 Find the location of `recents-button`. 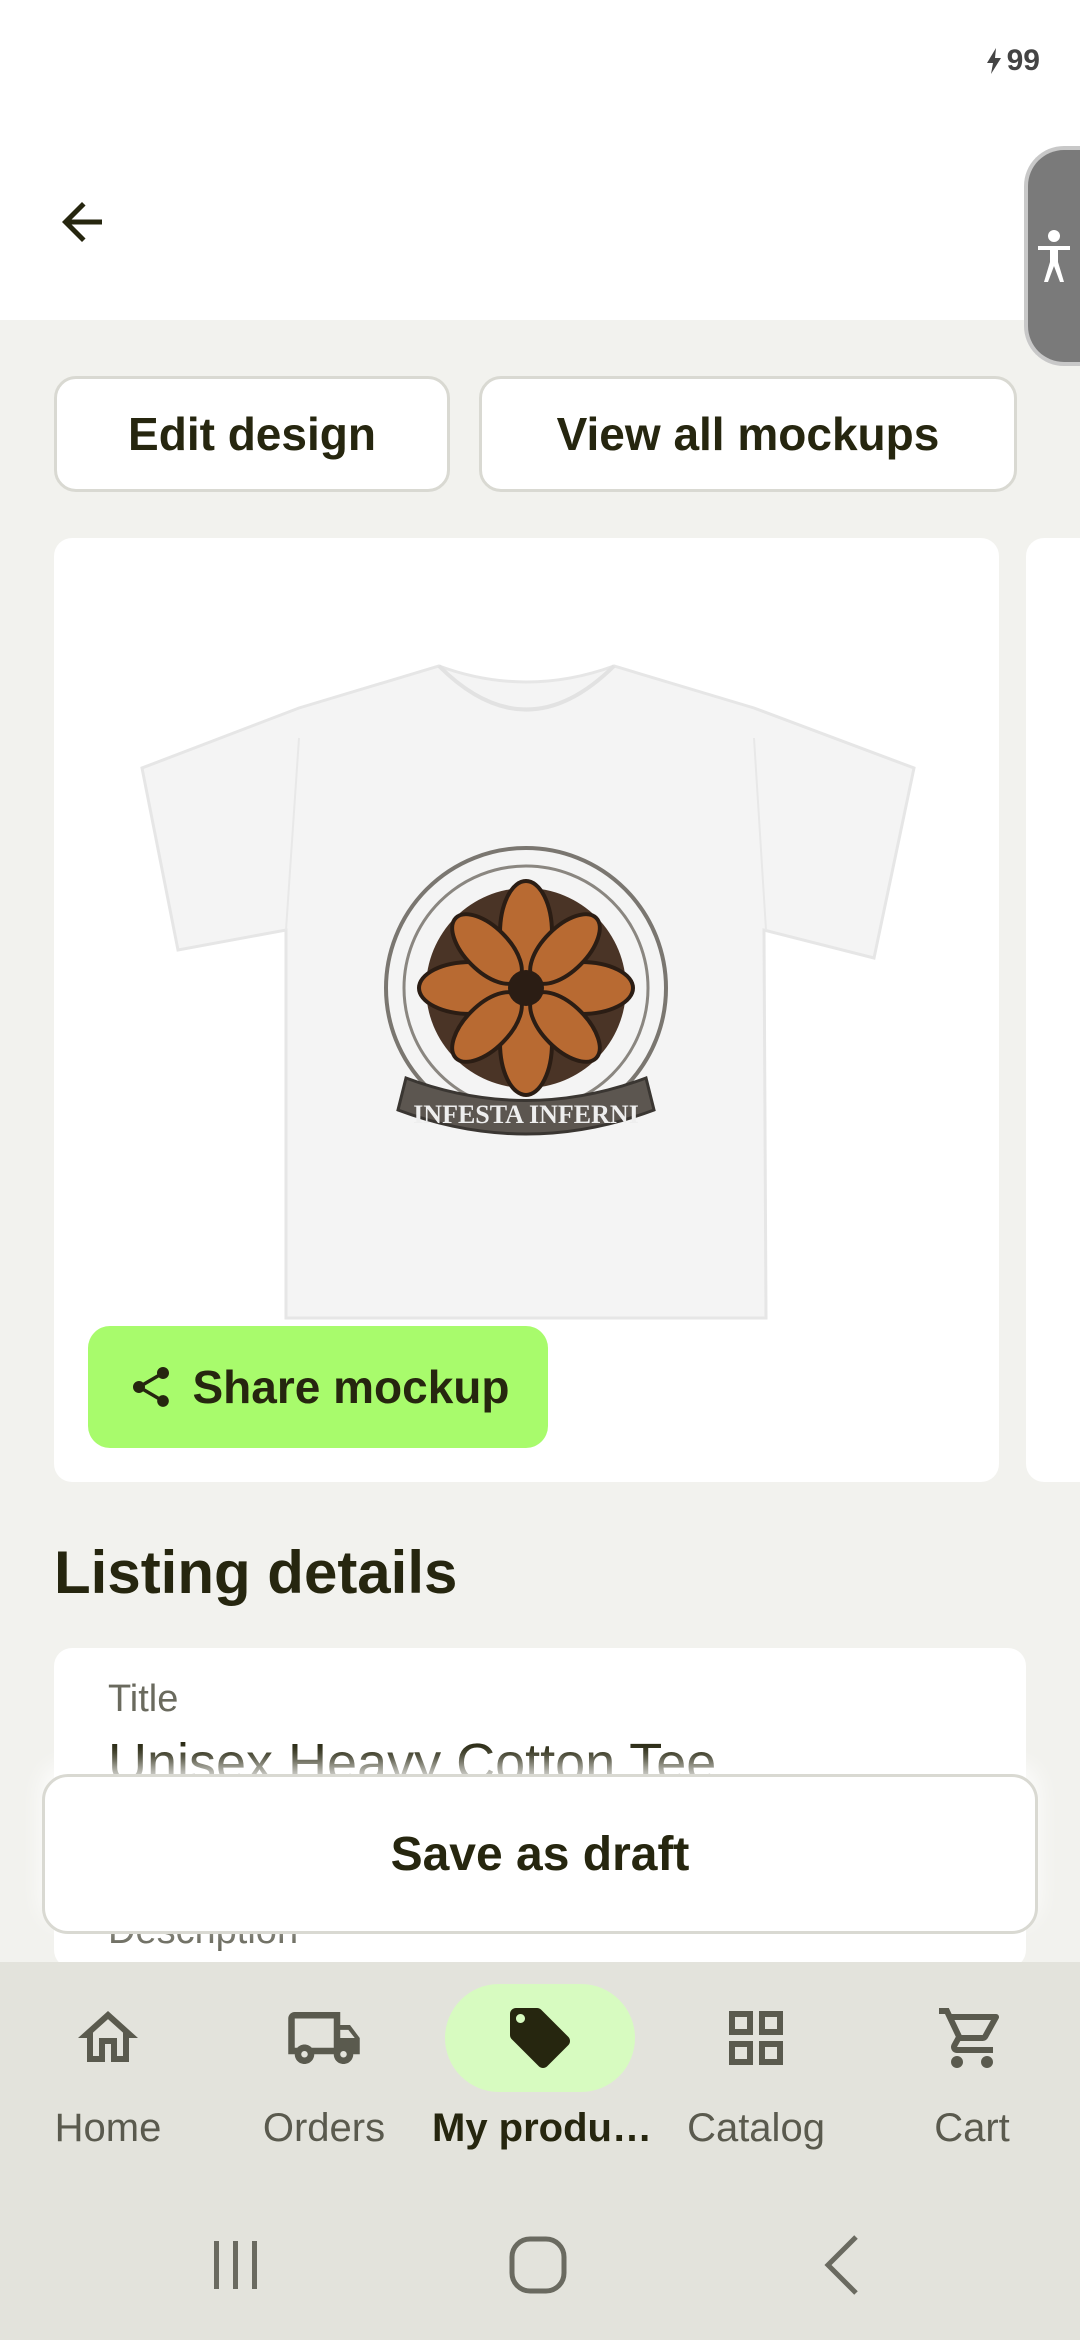

recents-button is located at coordinates (236, 2265).